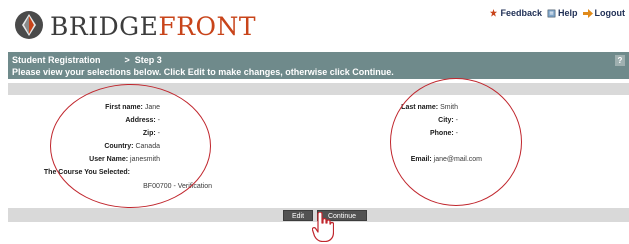 The image size is (629, 244). Describe the element at coordinates (567, 13) in the screenshot. I see `help-label: Help` at that location.